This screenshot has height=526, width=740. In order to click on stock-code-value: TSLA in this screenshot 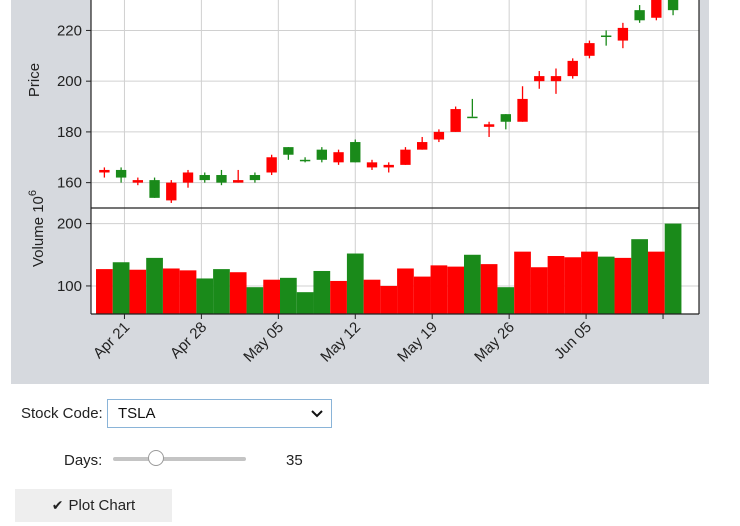, I will do `click(137, 413)`.